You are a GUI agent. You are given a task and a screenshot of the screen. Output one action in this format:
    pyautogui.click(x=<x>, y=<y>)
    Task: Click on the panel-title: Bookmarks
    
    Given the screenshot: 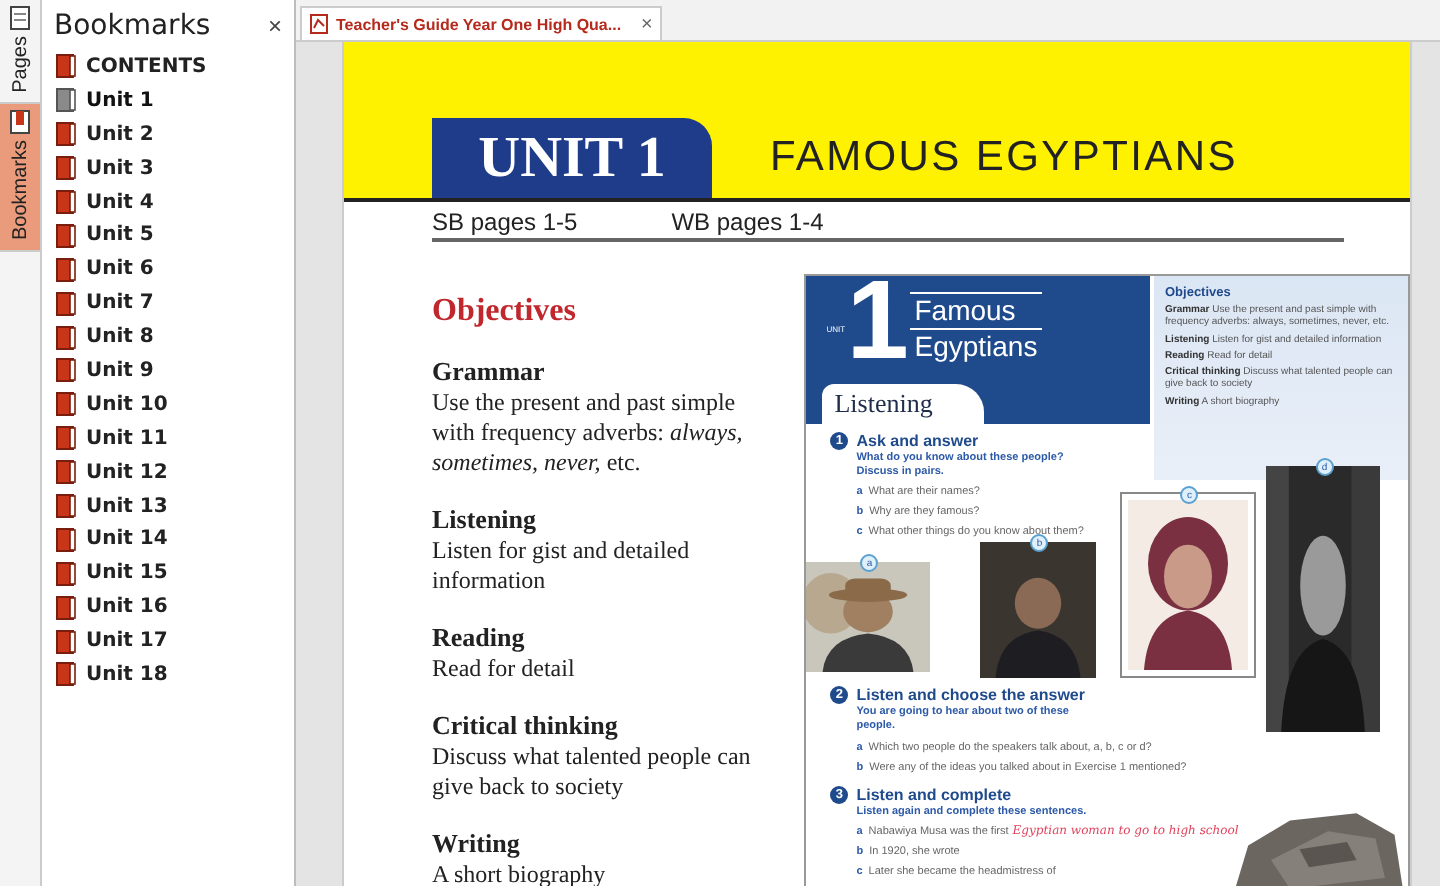 What is the action you would take?
    pyautogui.click(x=132, y=26)
    